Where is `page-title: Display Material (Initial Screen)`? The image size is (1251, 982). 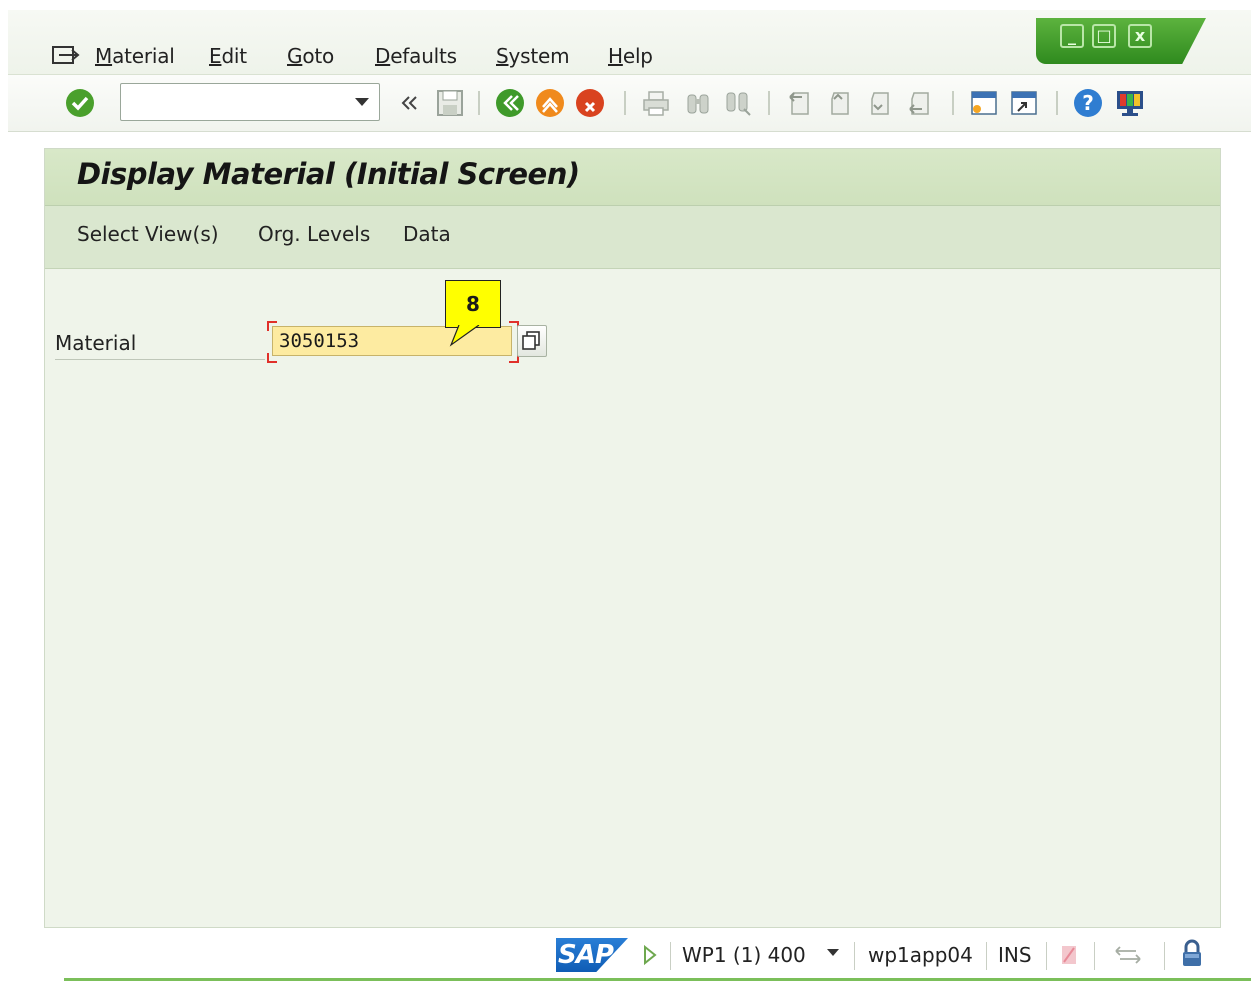 page-title: Display Material (Initial Screen) is located at coordinates (328, 174).